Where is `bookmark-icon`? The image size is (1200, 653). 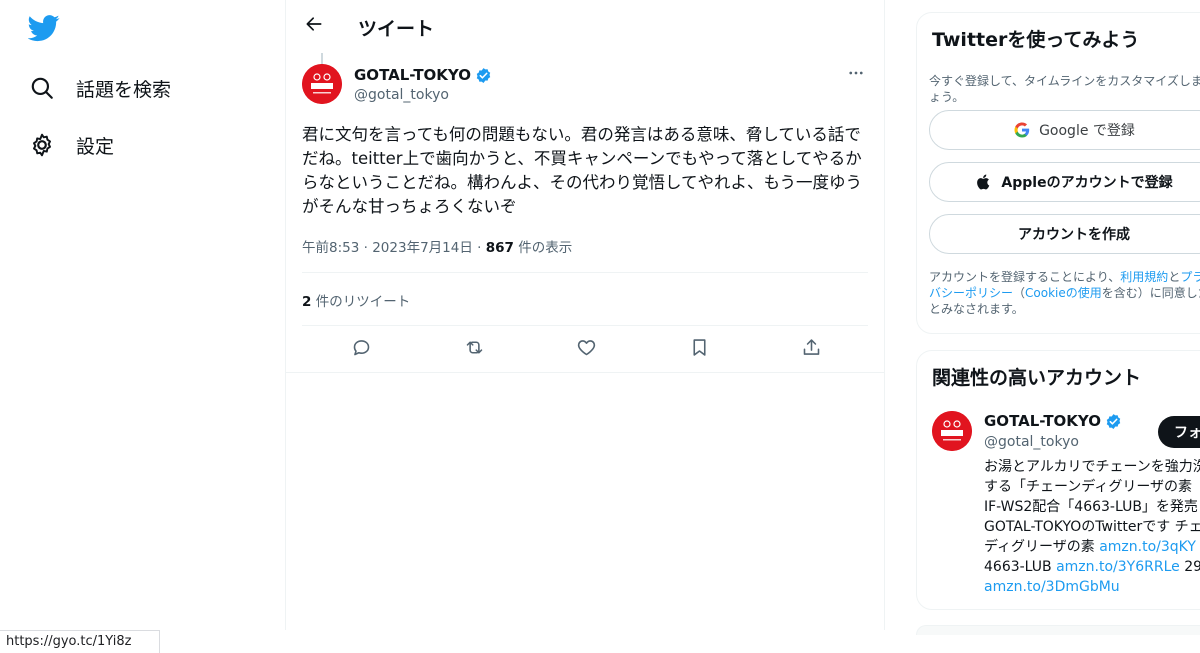
bookmark-icon is located at coordinates (699, 349).